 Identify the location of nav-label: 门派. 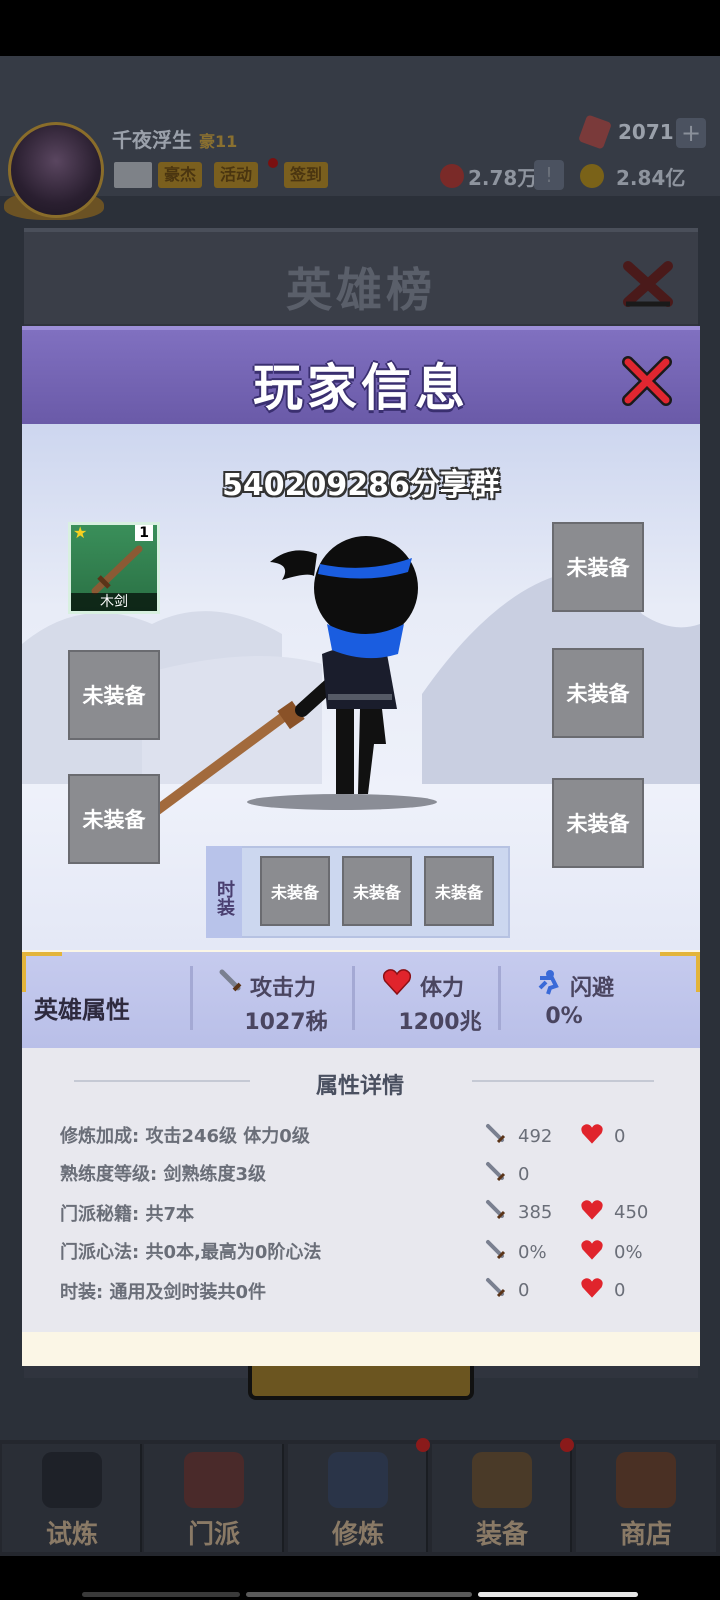
(213, 1535).